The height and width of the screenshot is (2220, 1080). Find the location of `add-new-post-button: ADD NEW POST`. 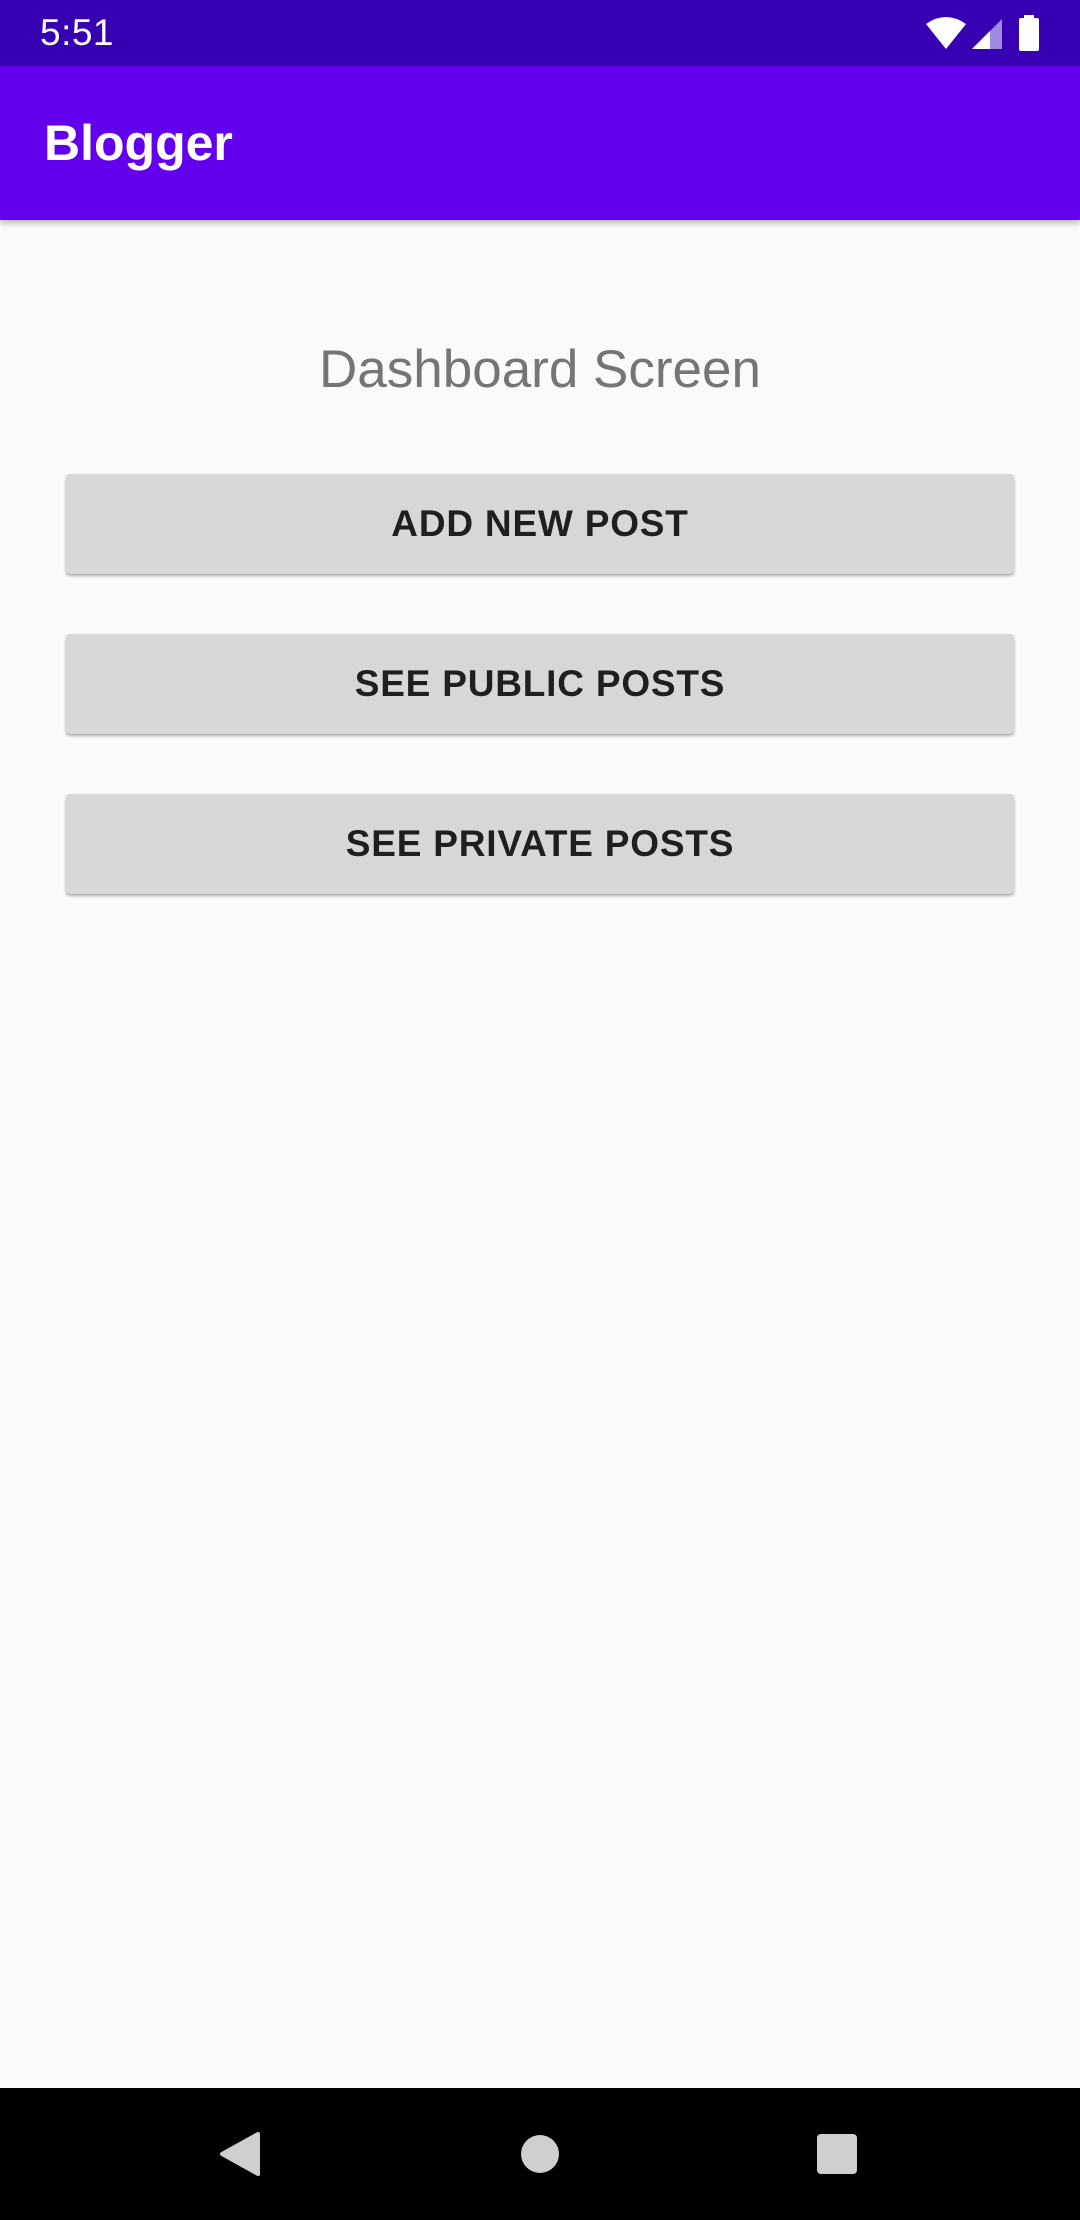

add-new-post-button: ADD NEW POST is located at coordinates (540, 524).